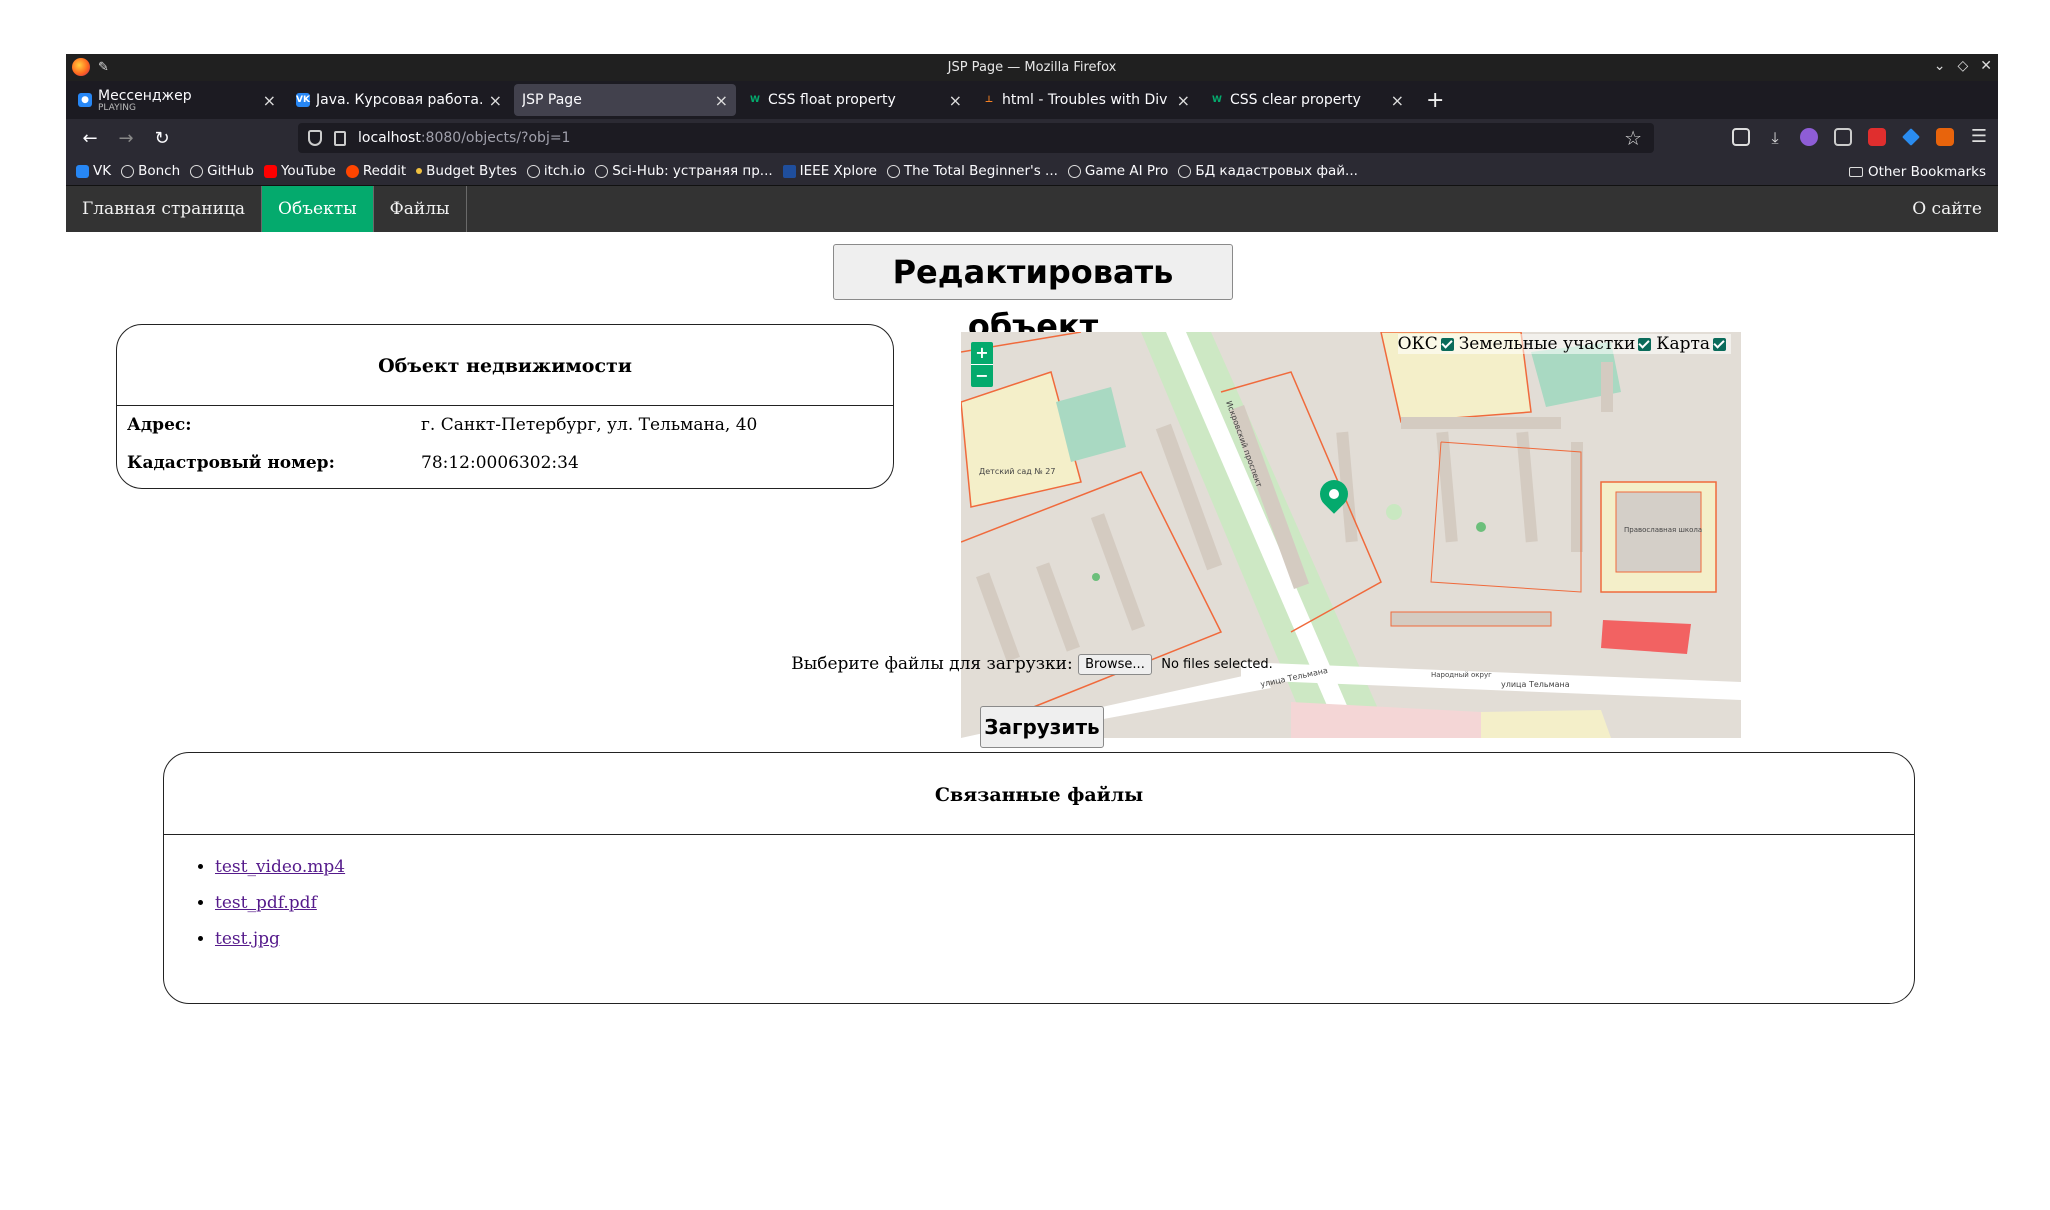 The image size is (2050, 1210). I want to click on nav-objects: Объекты, so click(318, 209).